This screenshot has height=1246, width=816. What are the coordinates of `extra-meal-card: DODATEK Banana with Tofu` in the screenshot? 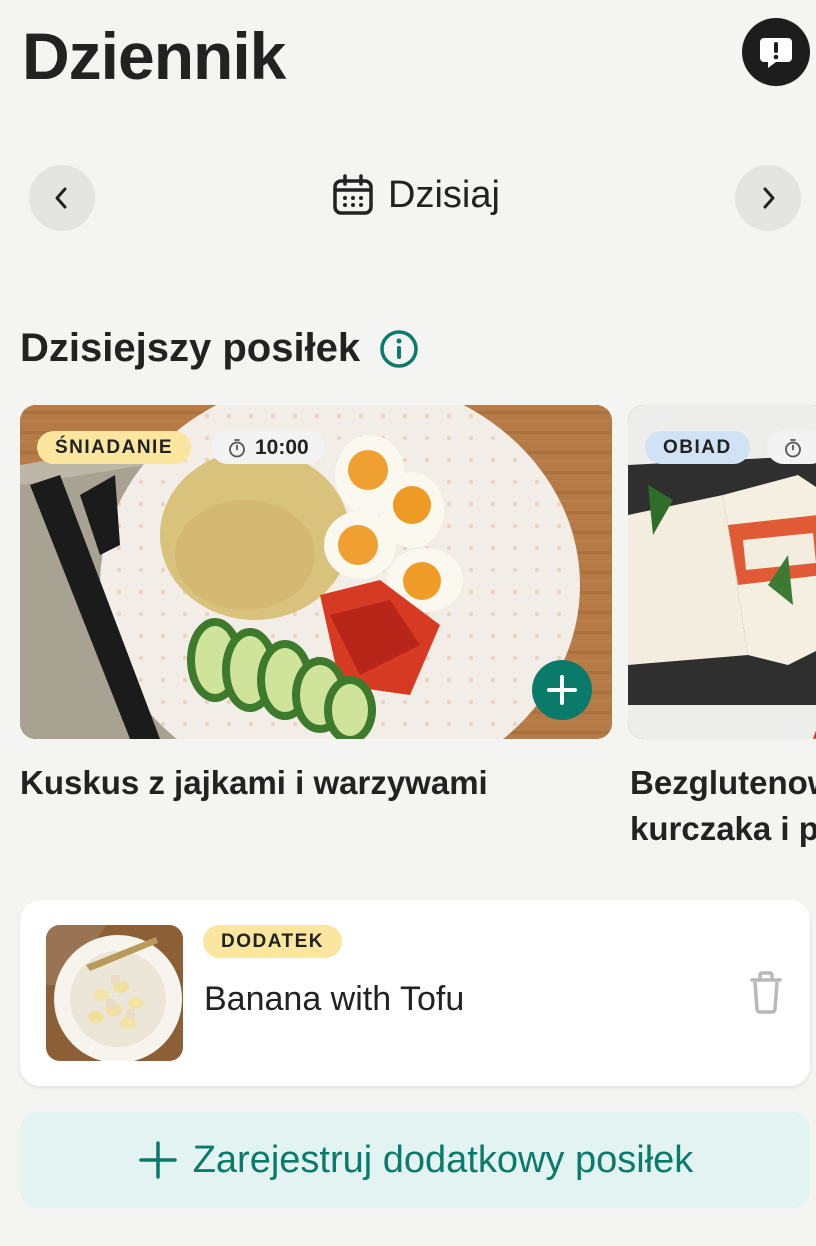 It's located at (415, 993).